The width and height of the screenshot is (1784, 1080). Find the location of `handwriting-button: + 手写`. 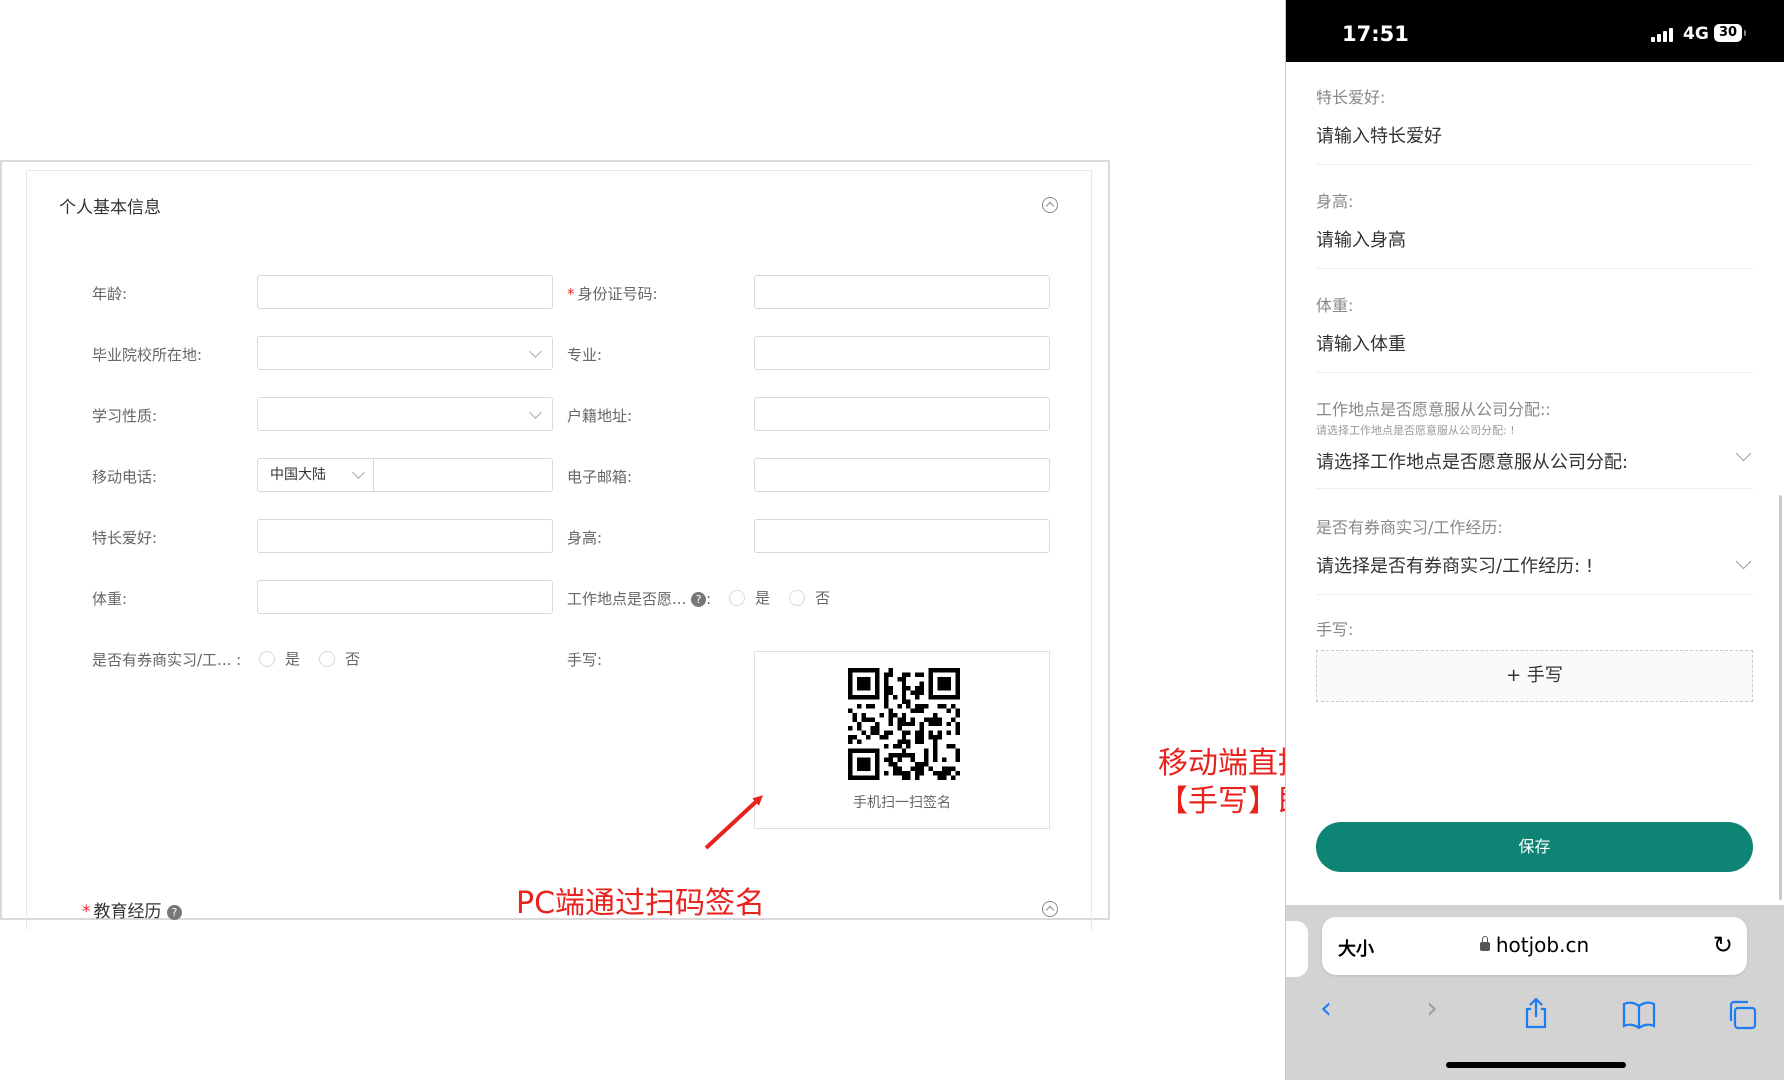

handwriting-button: + 手写 is located at coordinates (1534, 676).